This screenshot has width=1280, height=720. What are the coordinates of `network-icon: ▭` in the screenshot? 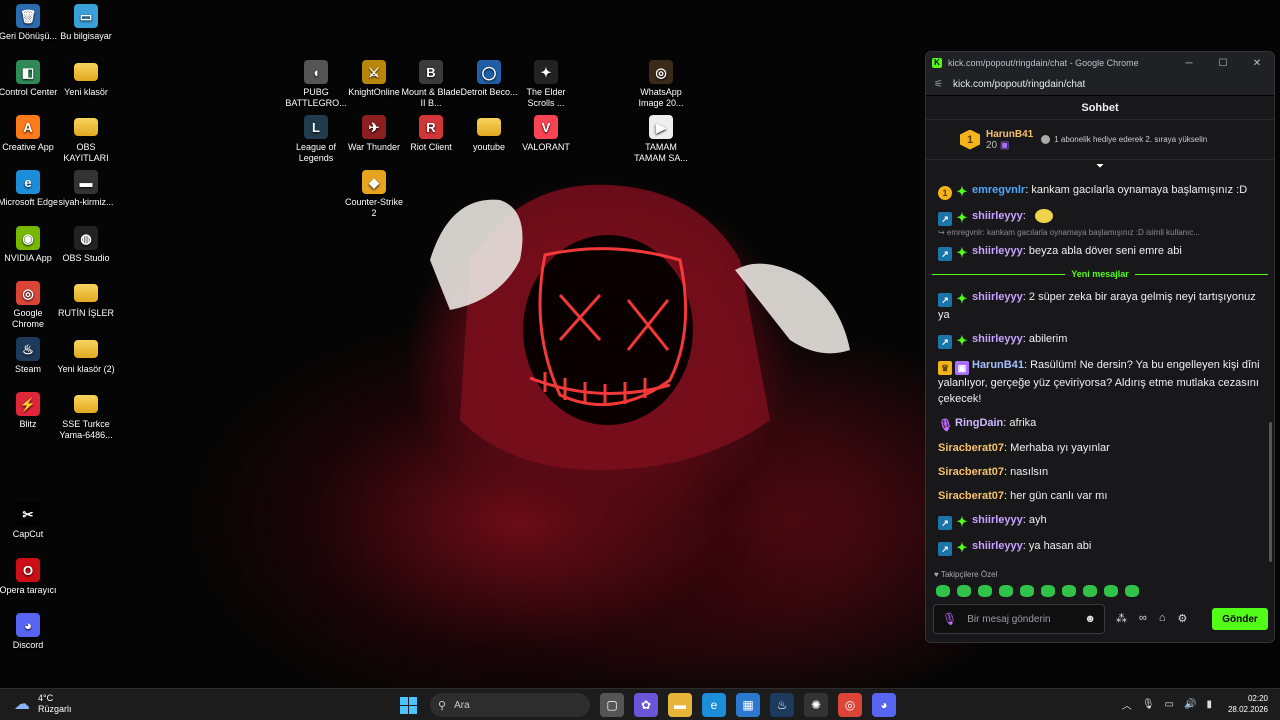 It's located at (1169, 704).